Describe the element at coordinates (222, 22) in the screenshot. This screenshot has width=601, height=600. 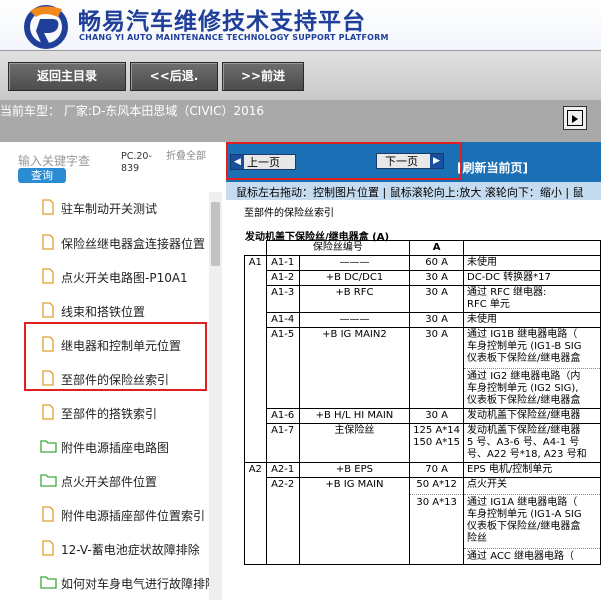
I see `app-title: 畅易汽车维修技术支持平台` at that location.